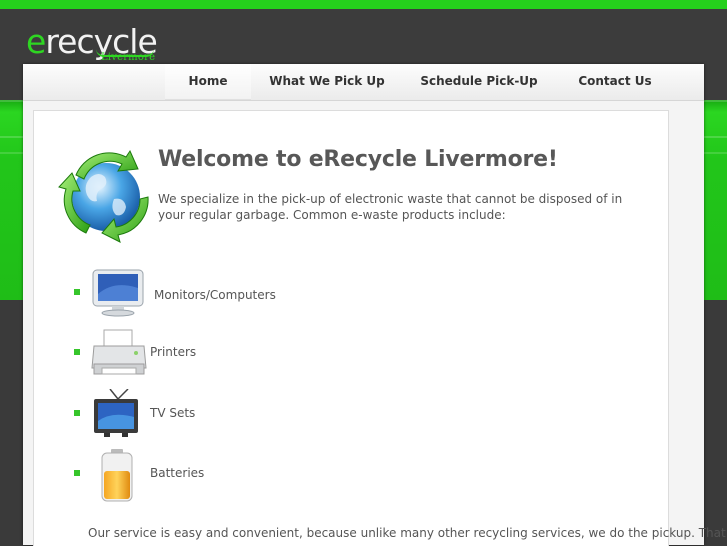 The image size is (727, 546). What do you see at coordinates (358, 159) in the screenshot?
I see `page-title: Welcome to eRecycle Livermore!` at bounding box center [358, 159].